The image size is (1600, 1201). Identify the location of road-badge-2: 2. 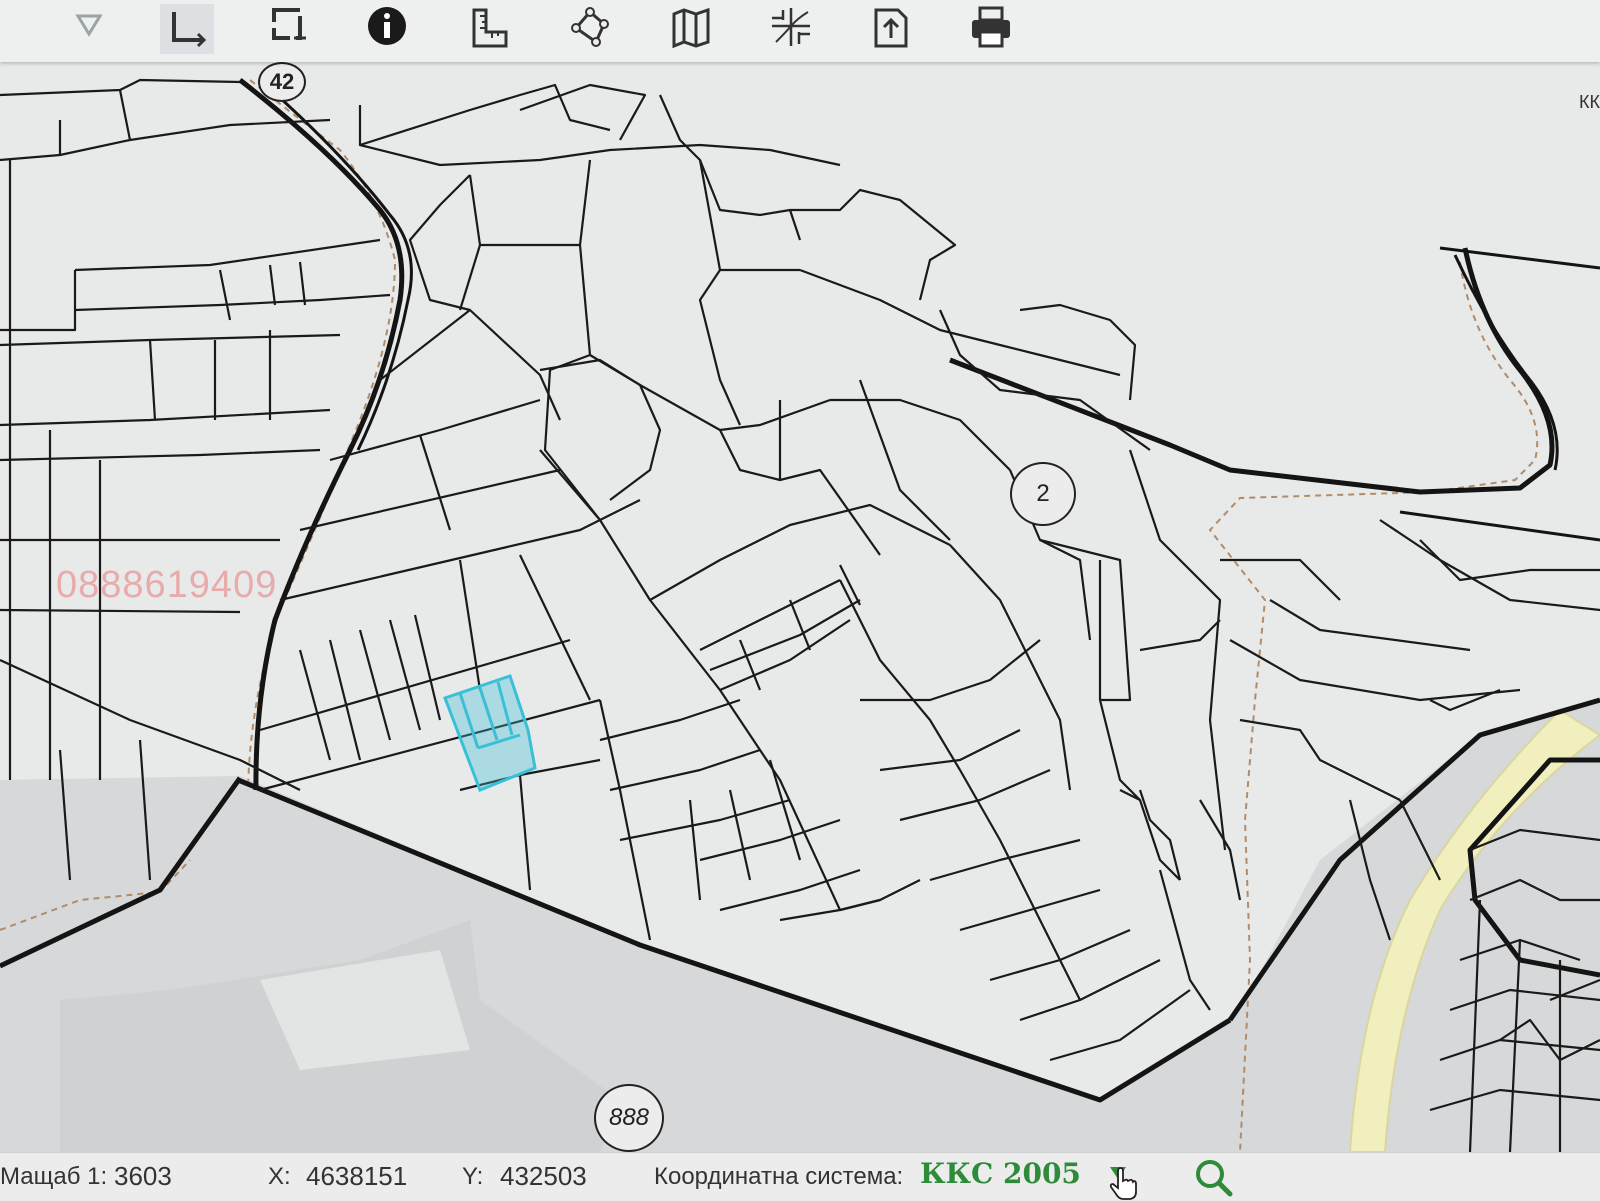
(1043, 494).